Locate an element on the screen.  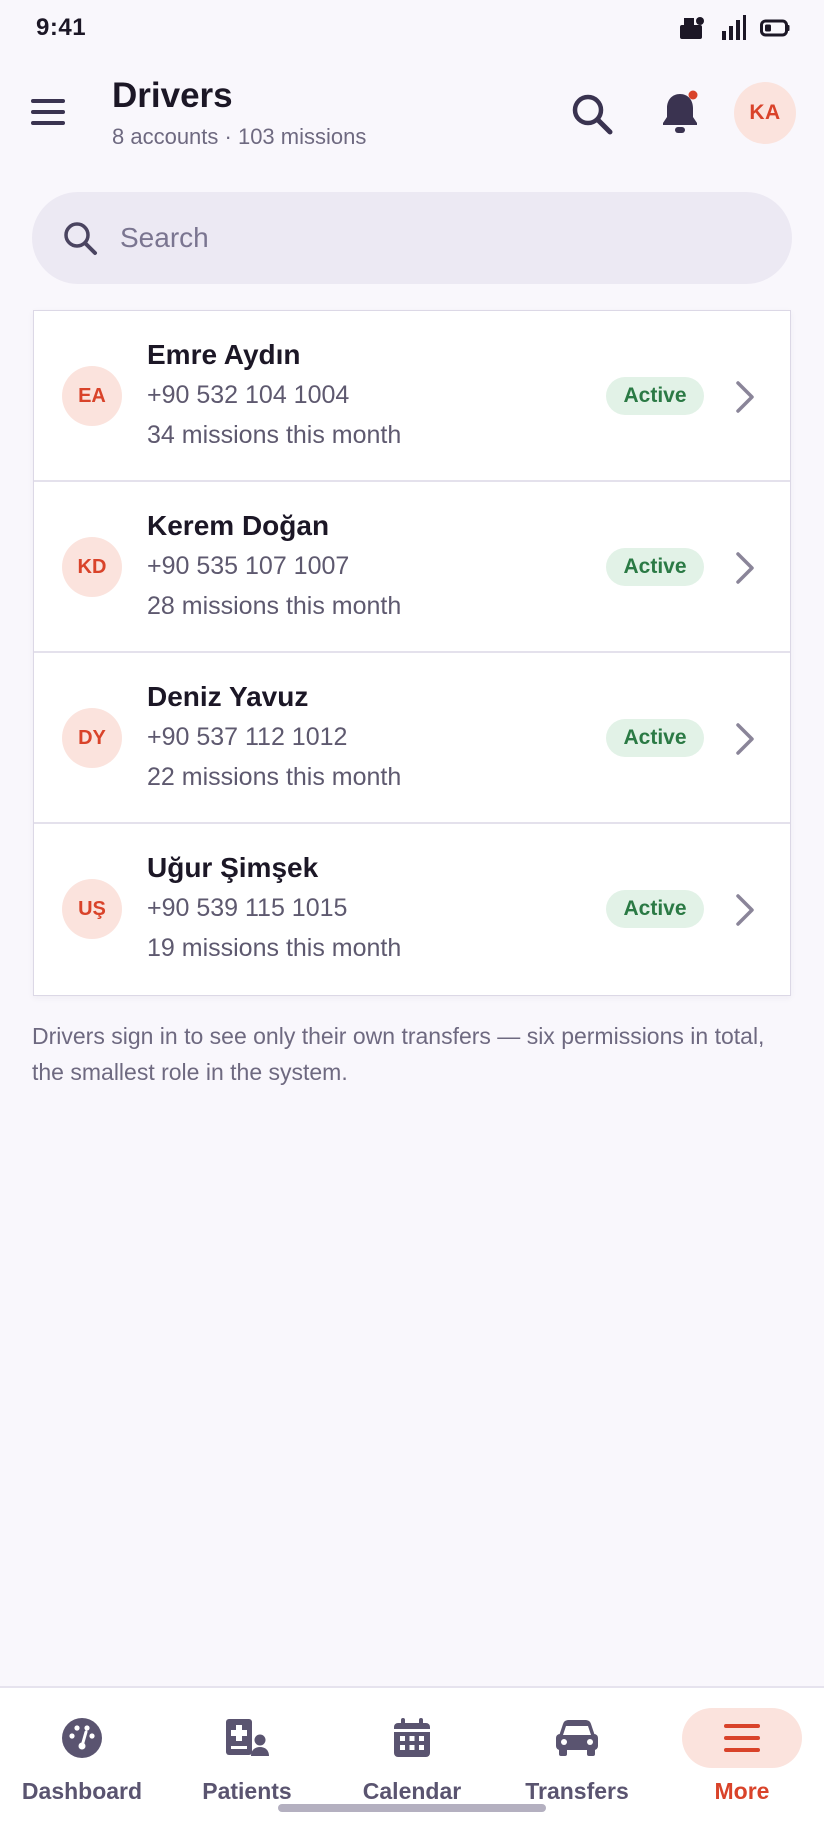
driver-missions: 28 missions this month is located at coordinates (274, 606).